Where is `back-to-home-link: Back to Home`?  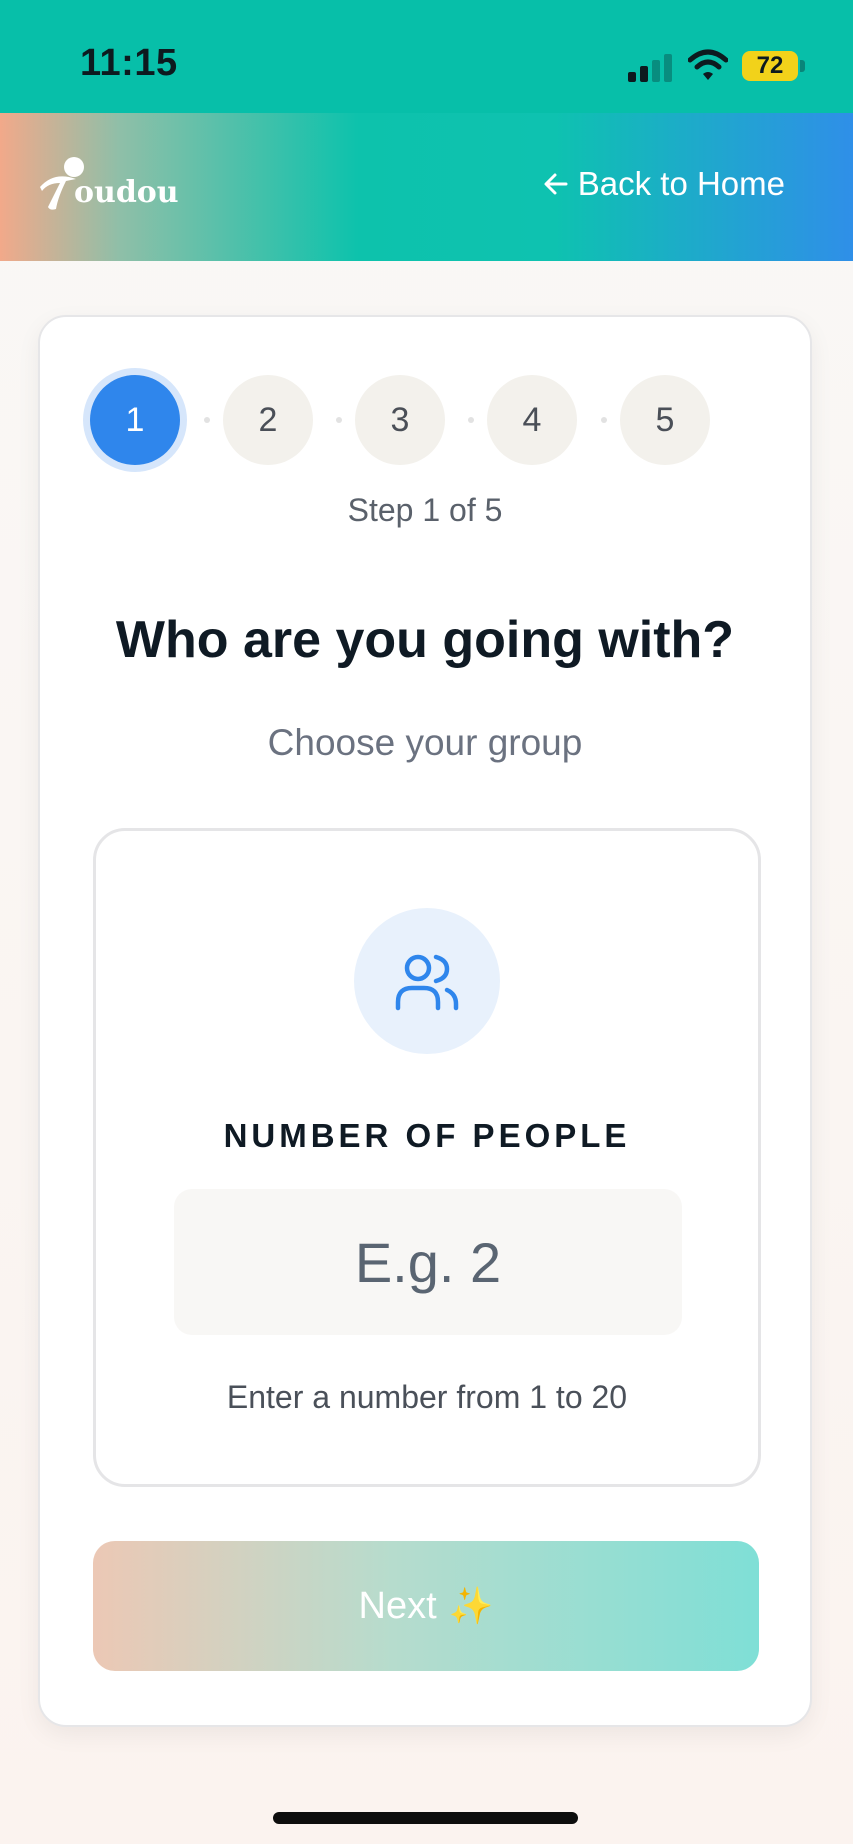 back-to-home-link: Back to Home is located at coordinates (663, 184).